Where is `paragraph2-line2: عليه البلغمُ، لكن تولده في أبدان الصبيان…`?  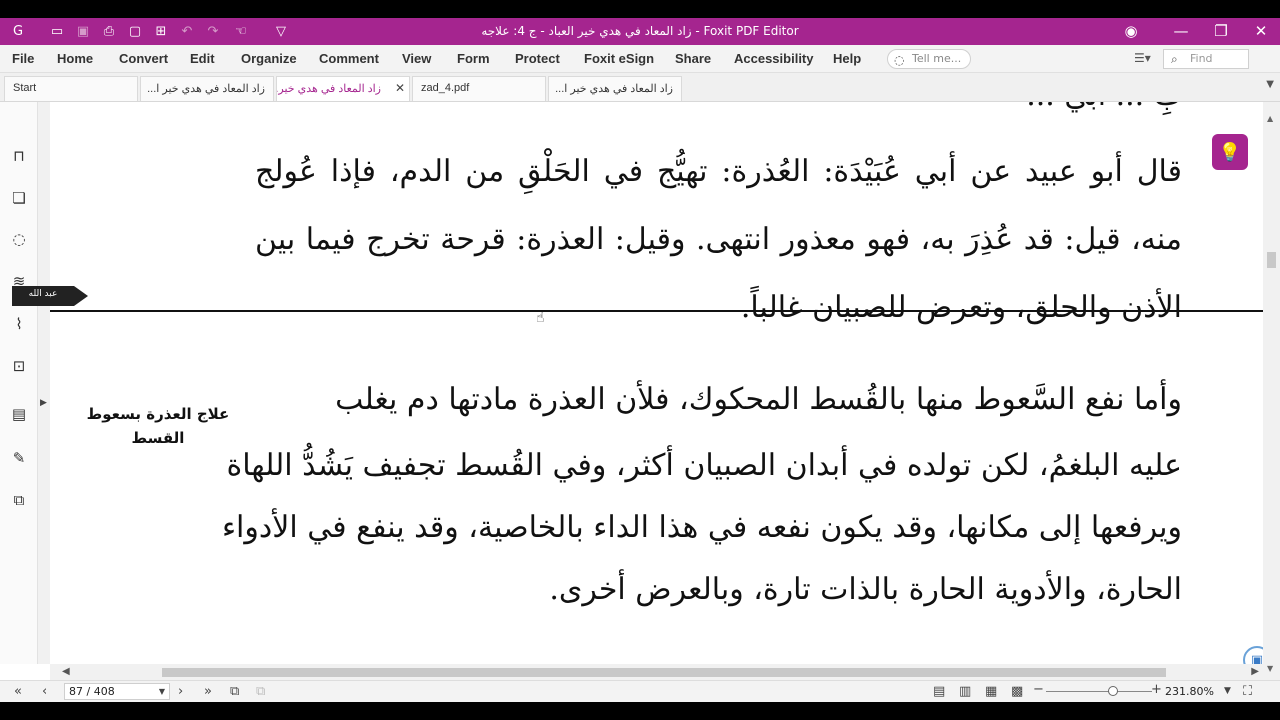 paragraph2-line2: عليه البلغمُ، لكن تولده في أبدان الصبيان… is located at coordinates (704, 465).